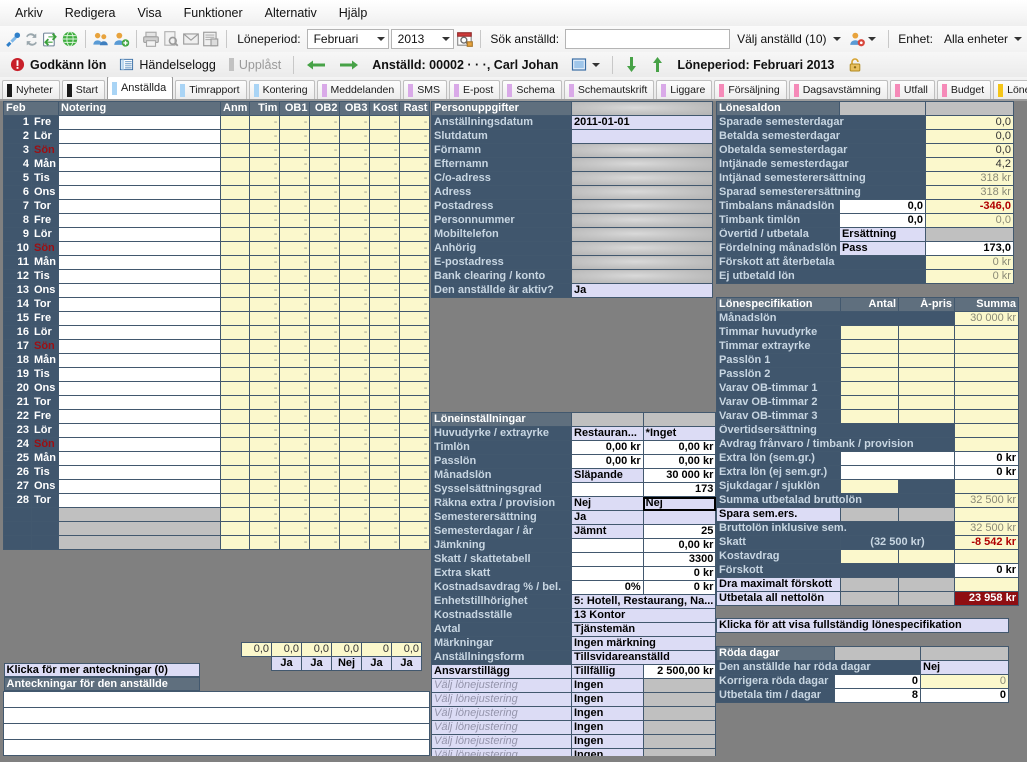 The width and height of the screenshot is (1027, 762). I want to click on payslip-summa, so click(986, 416).